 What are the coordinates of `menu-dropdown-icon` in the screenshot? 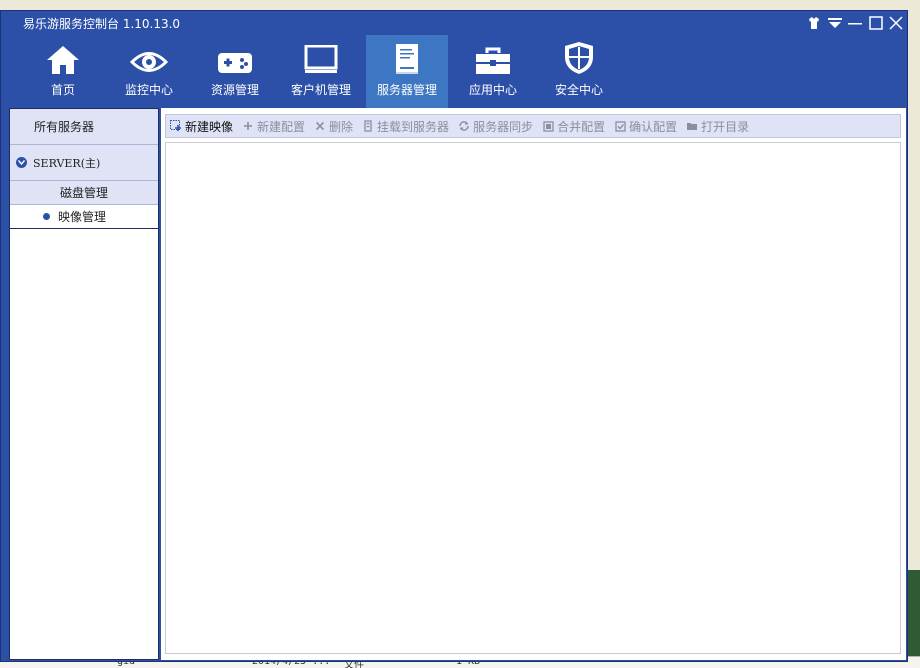 It's located at (835, 23).